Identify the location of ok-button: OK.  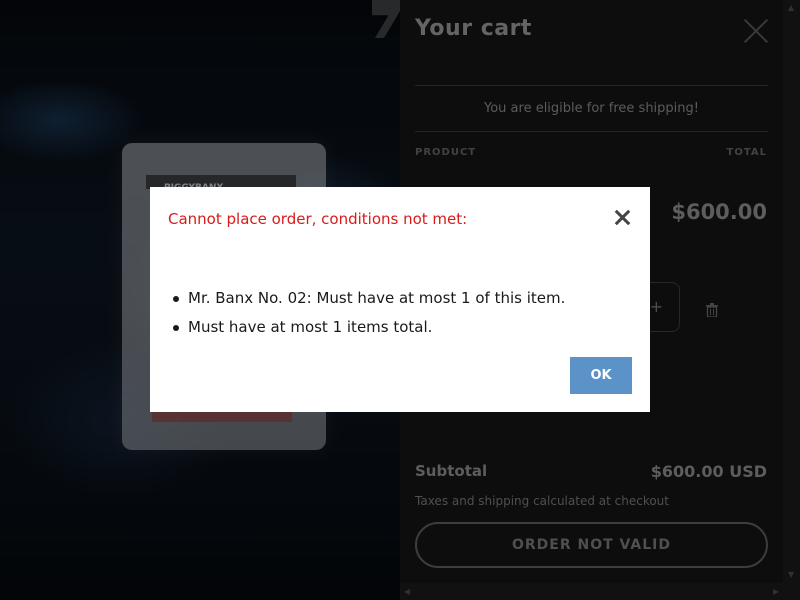
(601, 375).